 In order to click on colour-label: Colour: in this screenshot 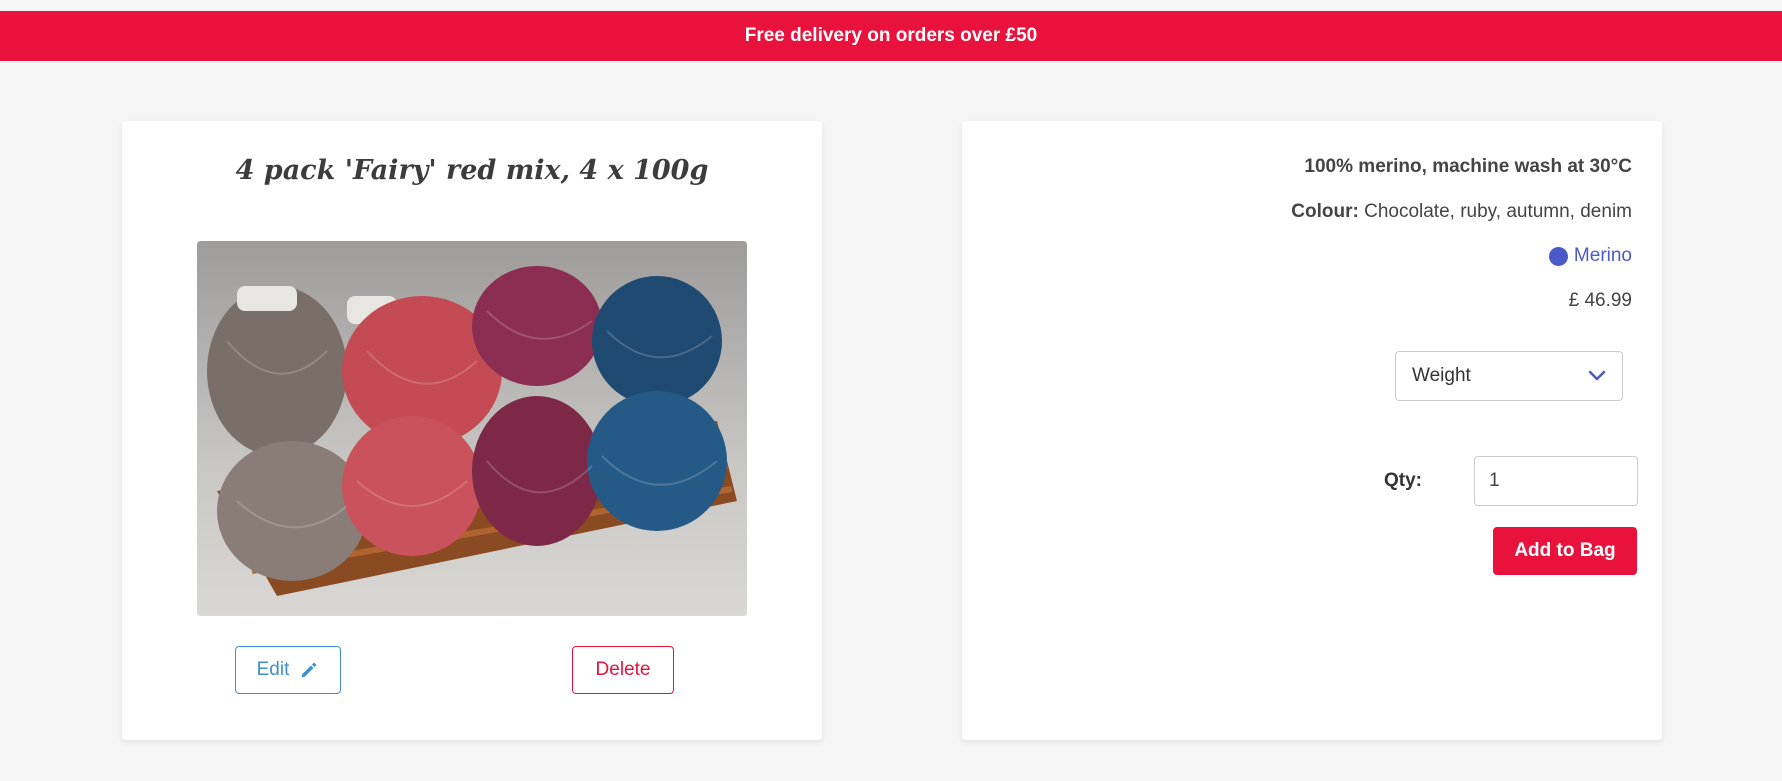, I will do `click(1325, 211)`.